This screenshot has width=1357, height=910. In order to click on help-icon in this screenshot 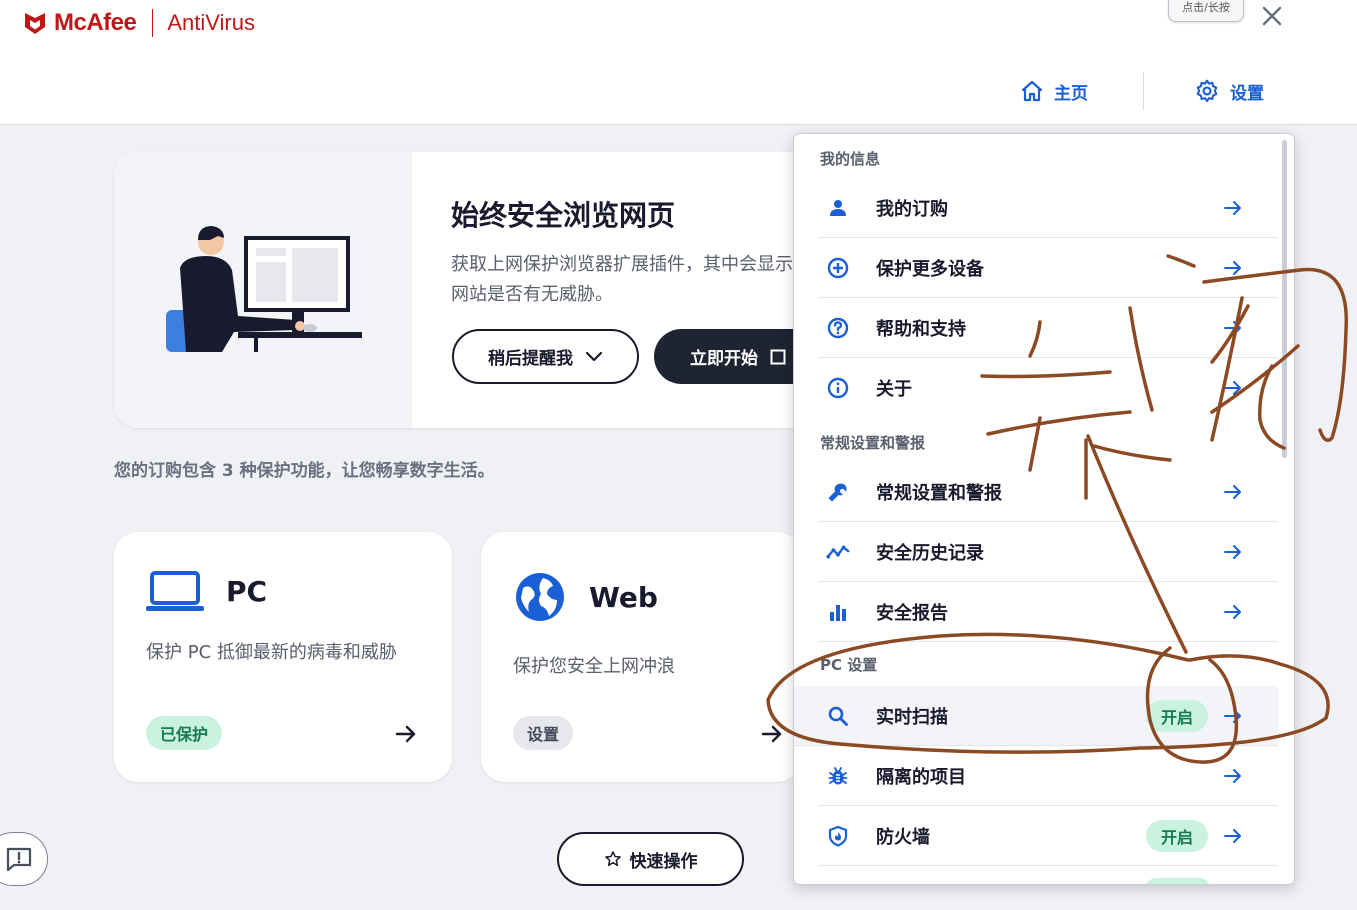, I will do `click(838, 328)`.